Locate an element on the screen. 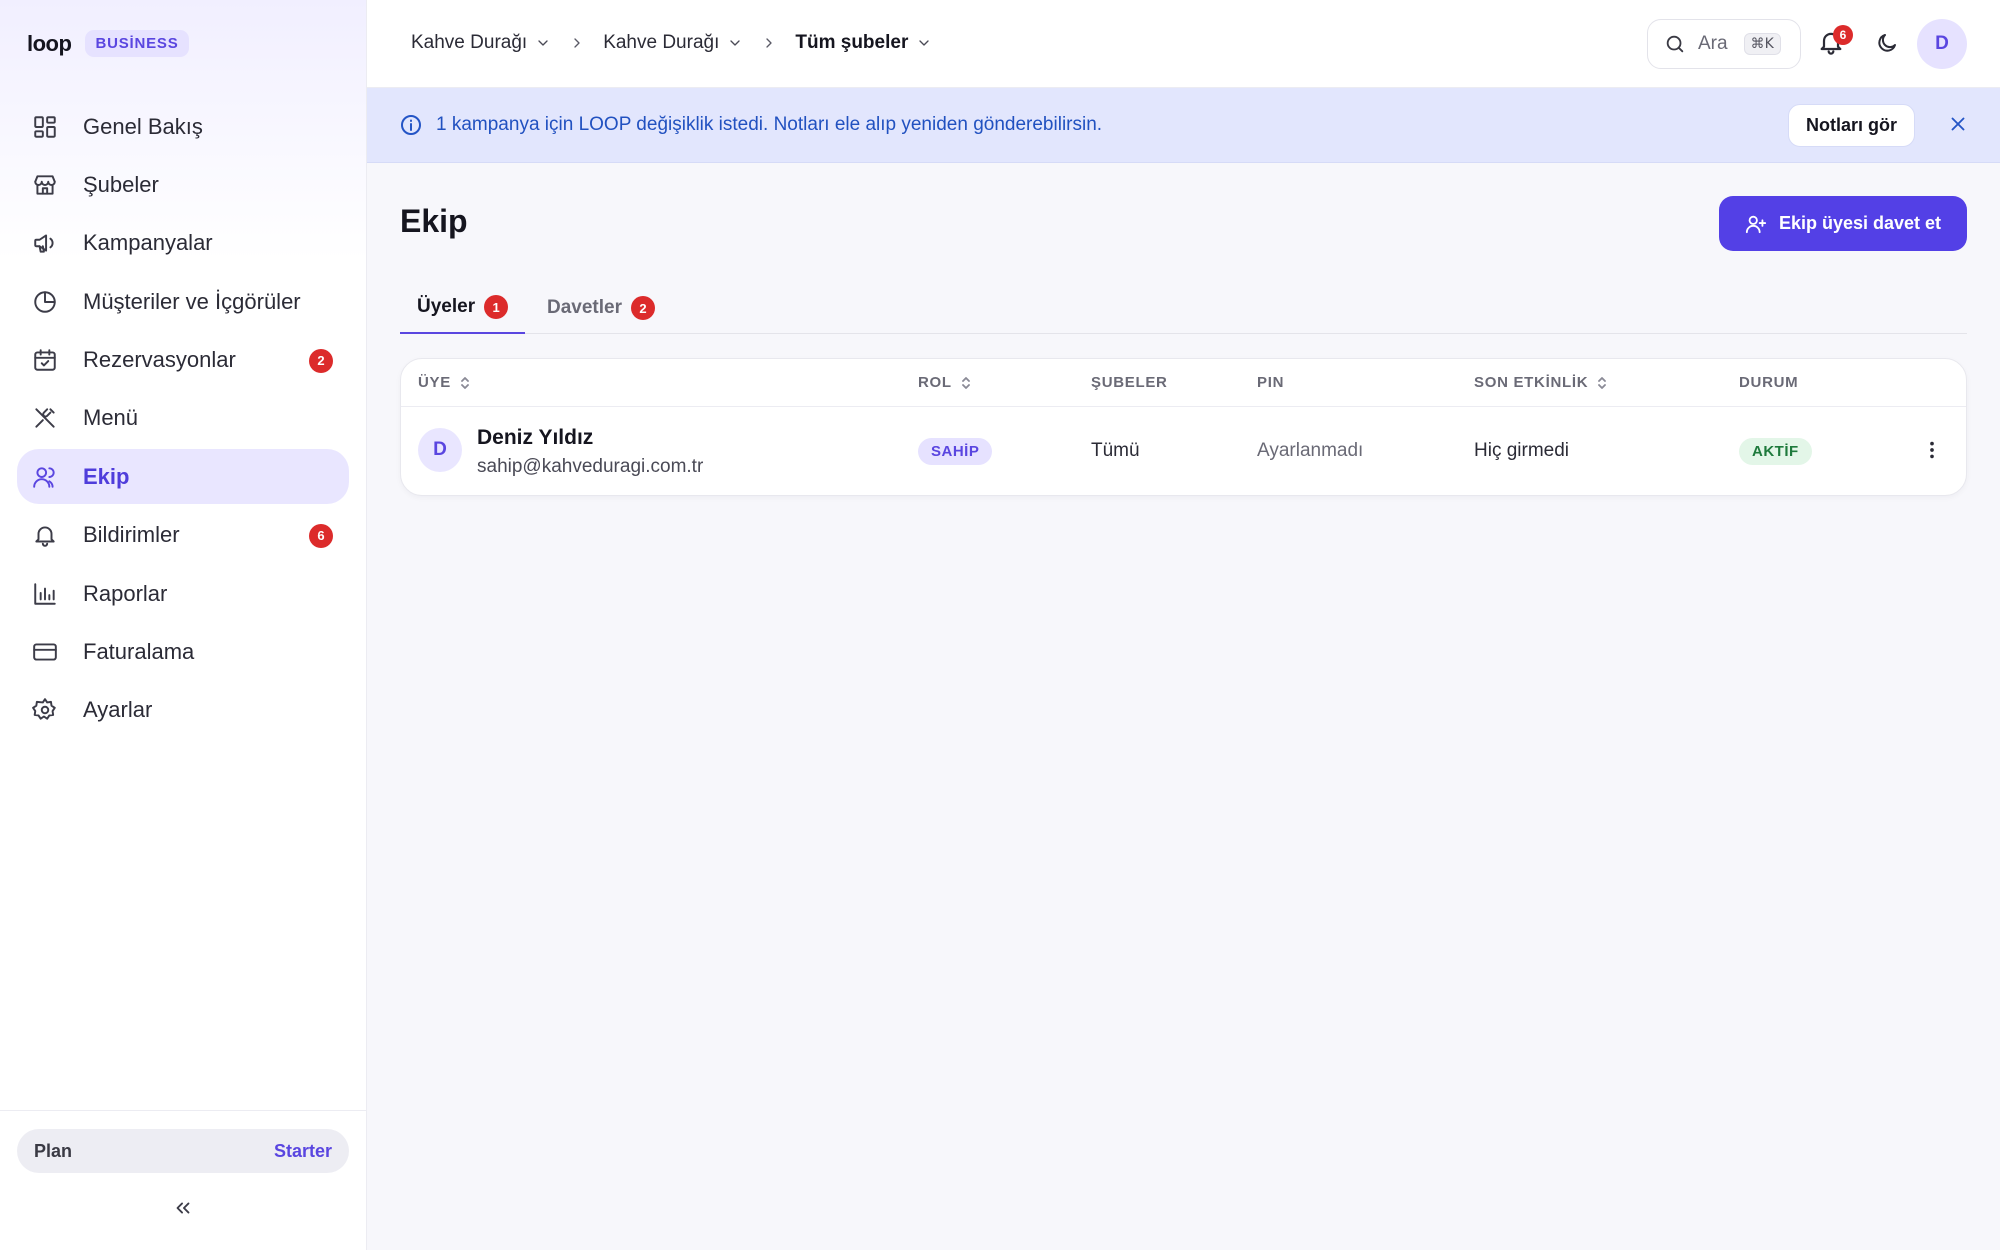 This screenshot has width=2000, height=1250. plan-indicator: Plan Starter is located at coordinates (183, 1151).